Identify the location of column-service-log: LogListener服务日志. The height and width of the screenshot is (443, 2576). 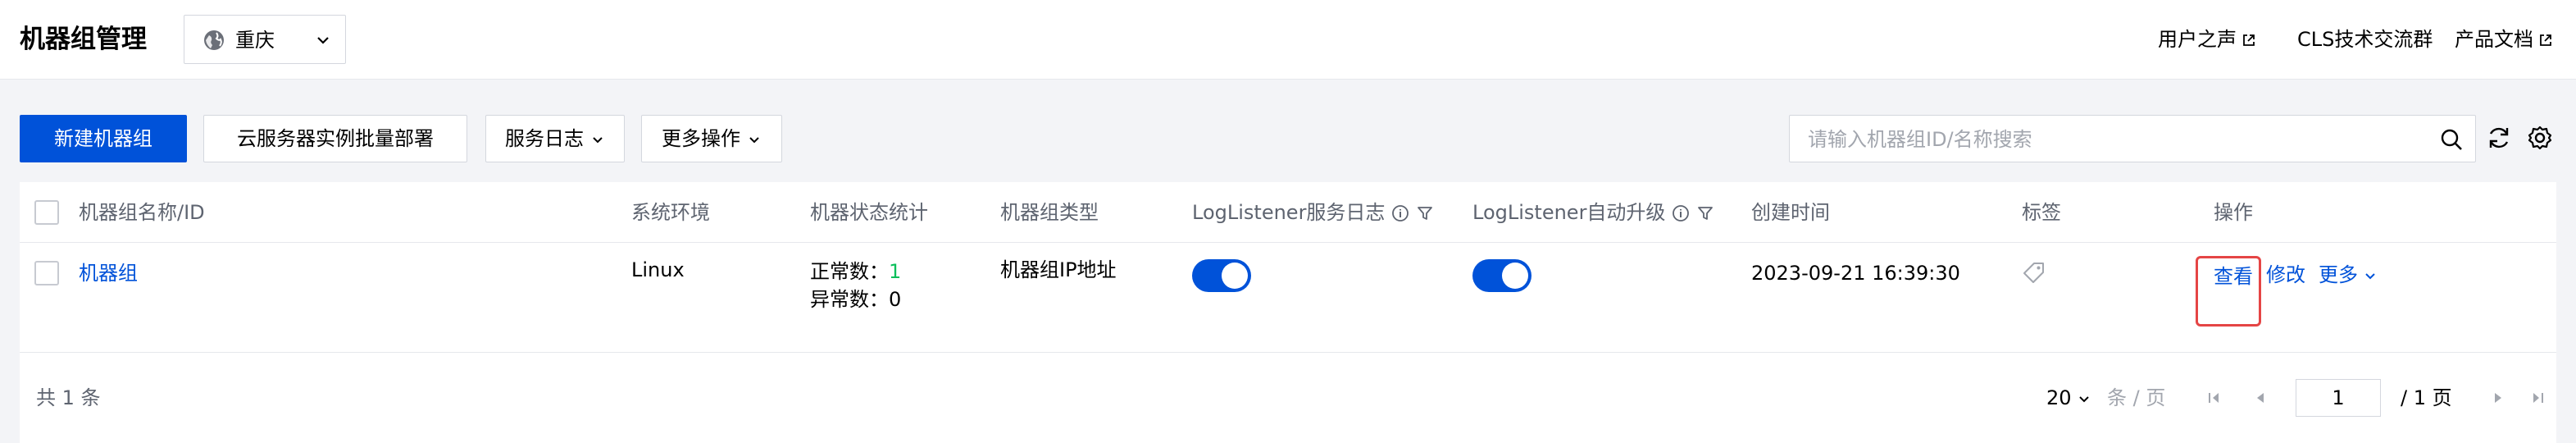
(1313, 213).